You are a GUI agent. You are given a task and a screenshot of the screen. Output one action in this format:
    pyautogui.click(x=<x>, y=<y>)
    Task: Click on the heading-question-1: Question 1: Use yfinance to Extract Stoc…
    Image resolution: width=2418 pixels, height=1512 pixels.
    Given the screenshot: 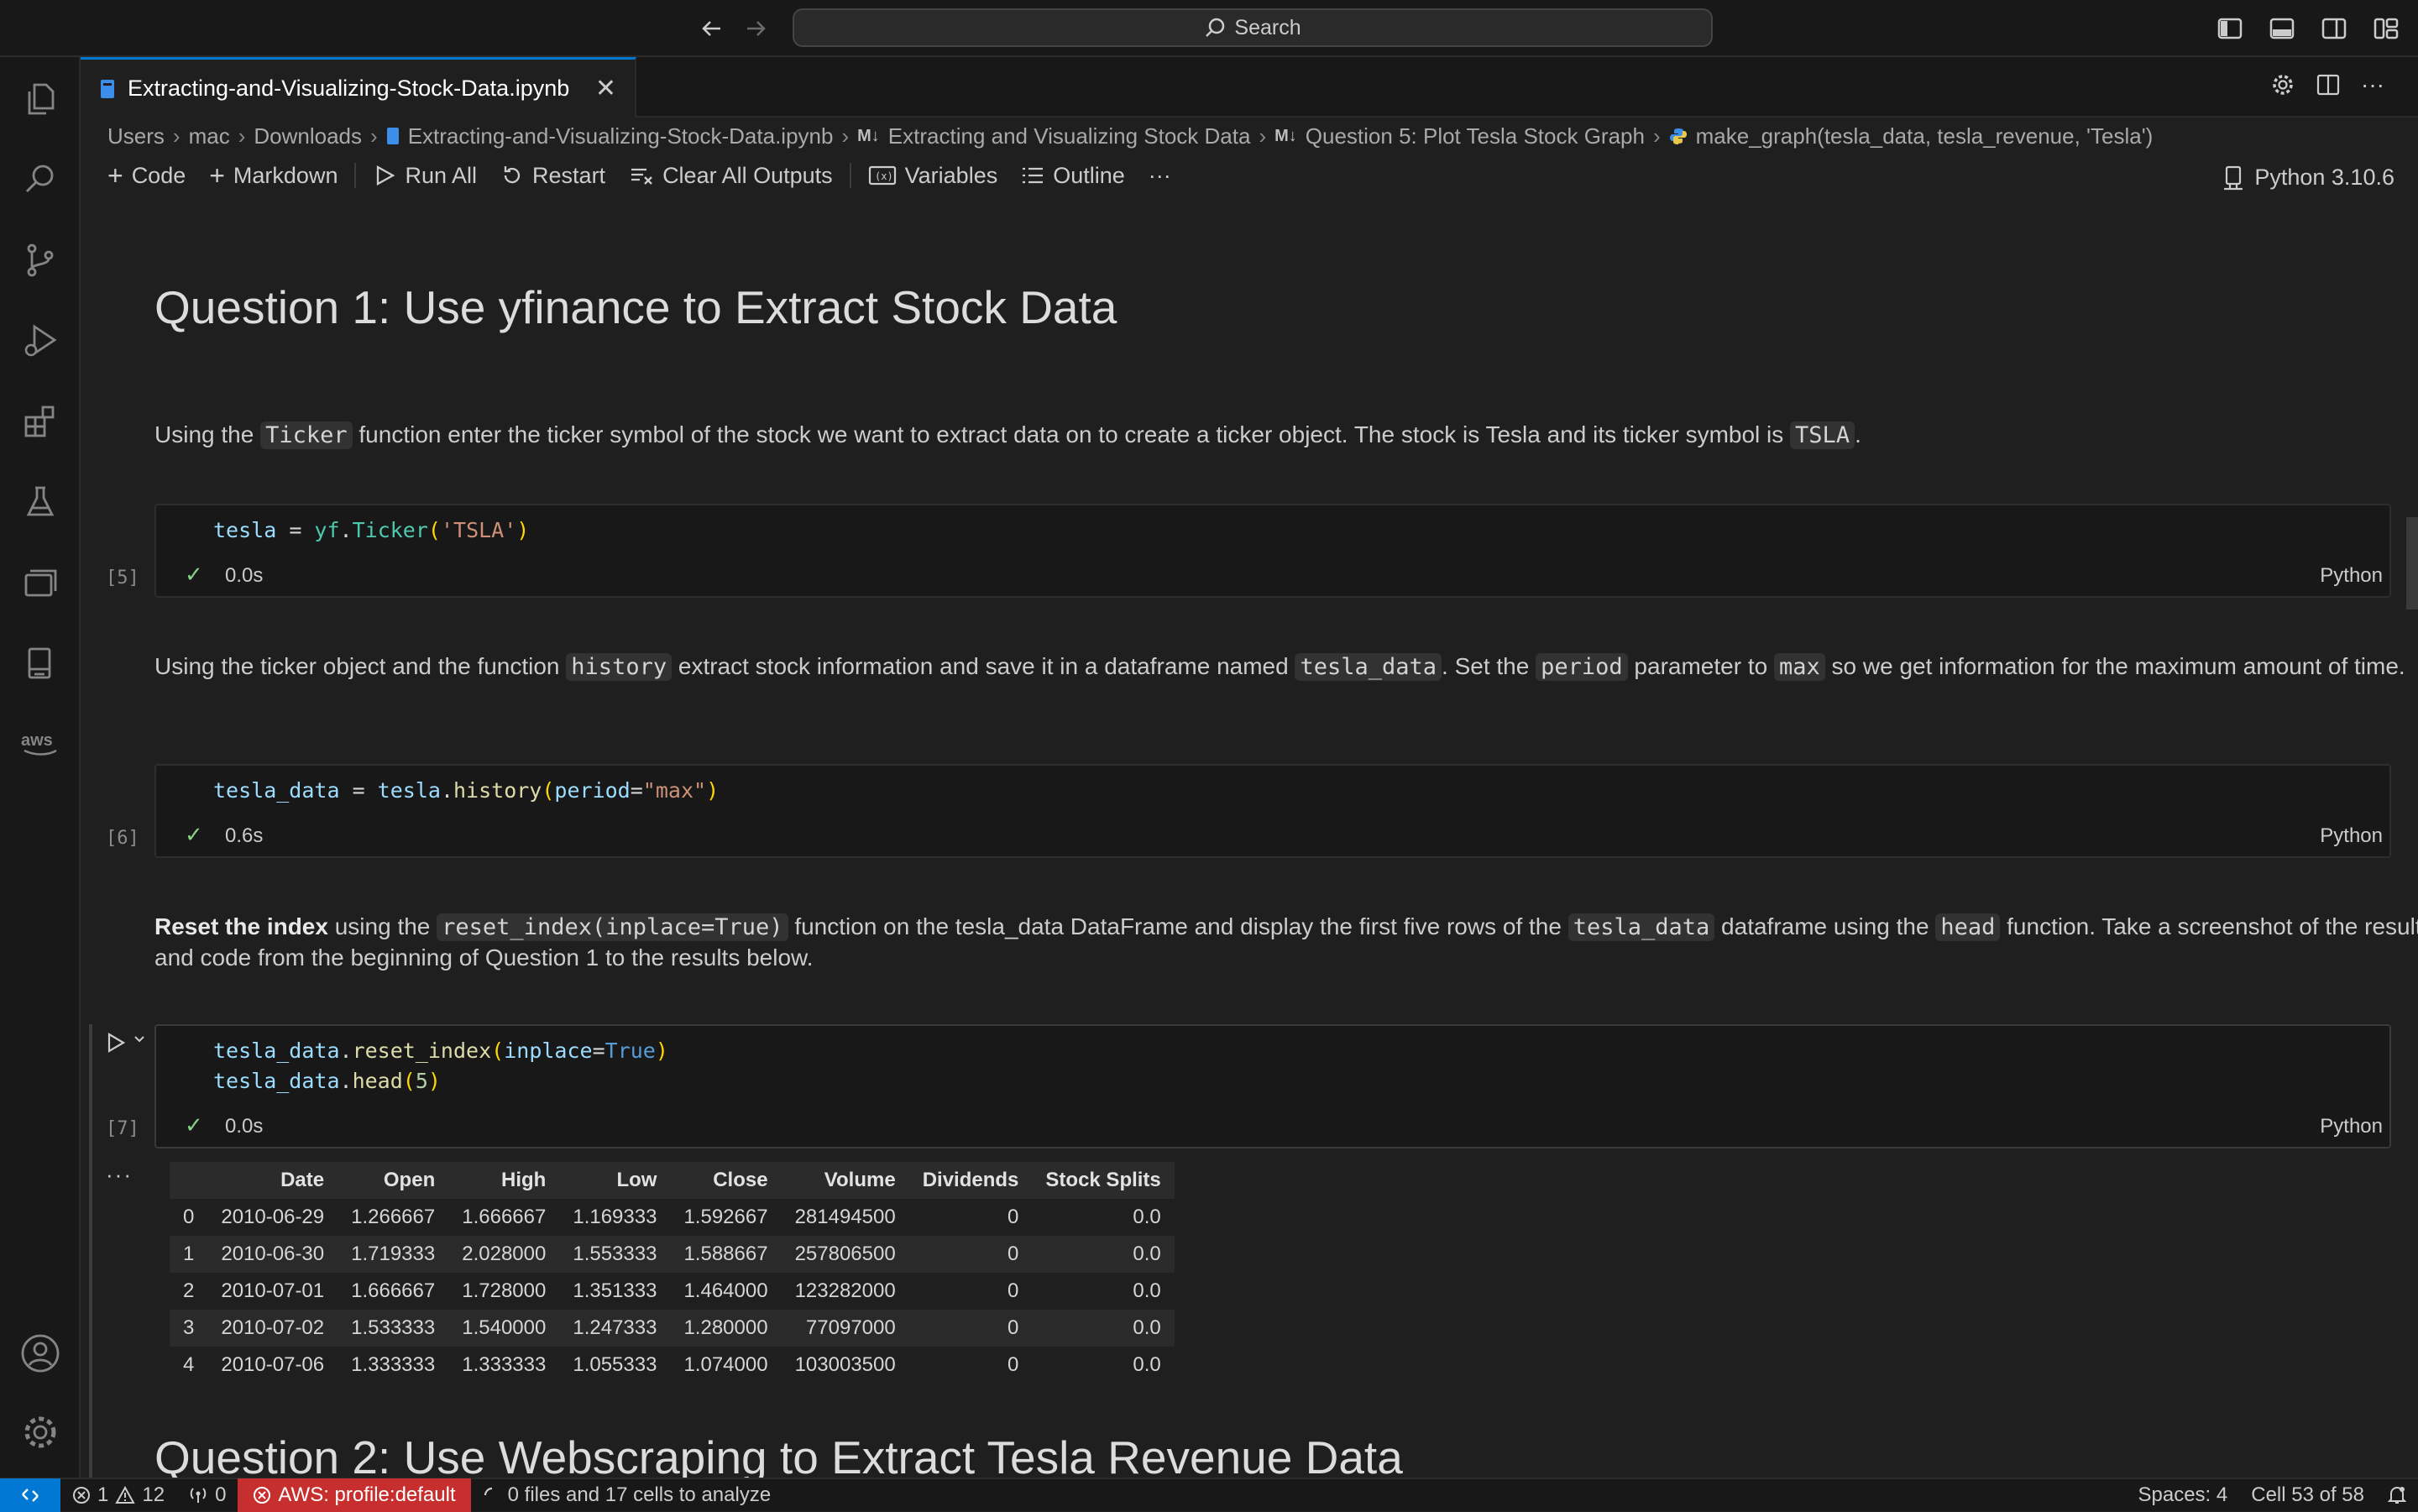 What is the action you would take?
    pyautogui.click(x=635, y=307)
    